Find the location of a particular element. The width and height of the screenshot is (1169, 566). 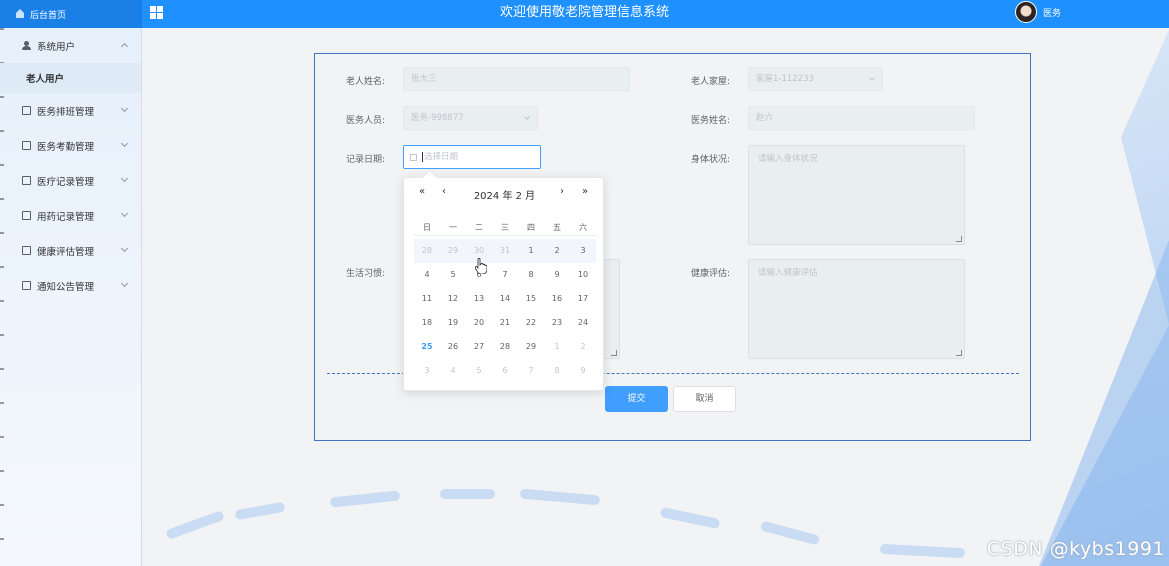

watermark: CSDN @kybs1991 is located at coordinates (1075, 549).